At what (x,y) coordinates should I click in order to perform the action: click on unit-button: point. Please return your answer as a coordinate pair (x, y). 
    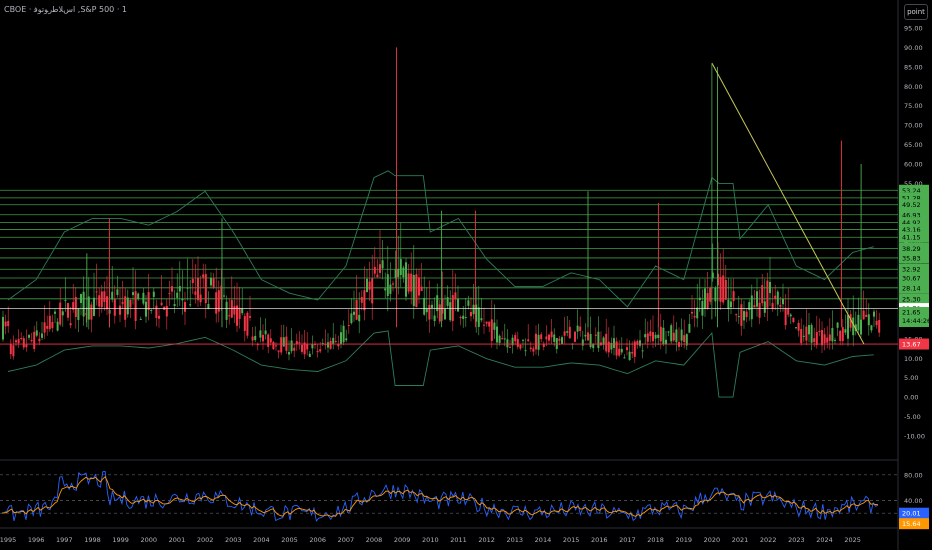
    Looking at the image, I should click on (916, 12).